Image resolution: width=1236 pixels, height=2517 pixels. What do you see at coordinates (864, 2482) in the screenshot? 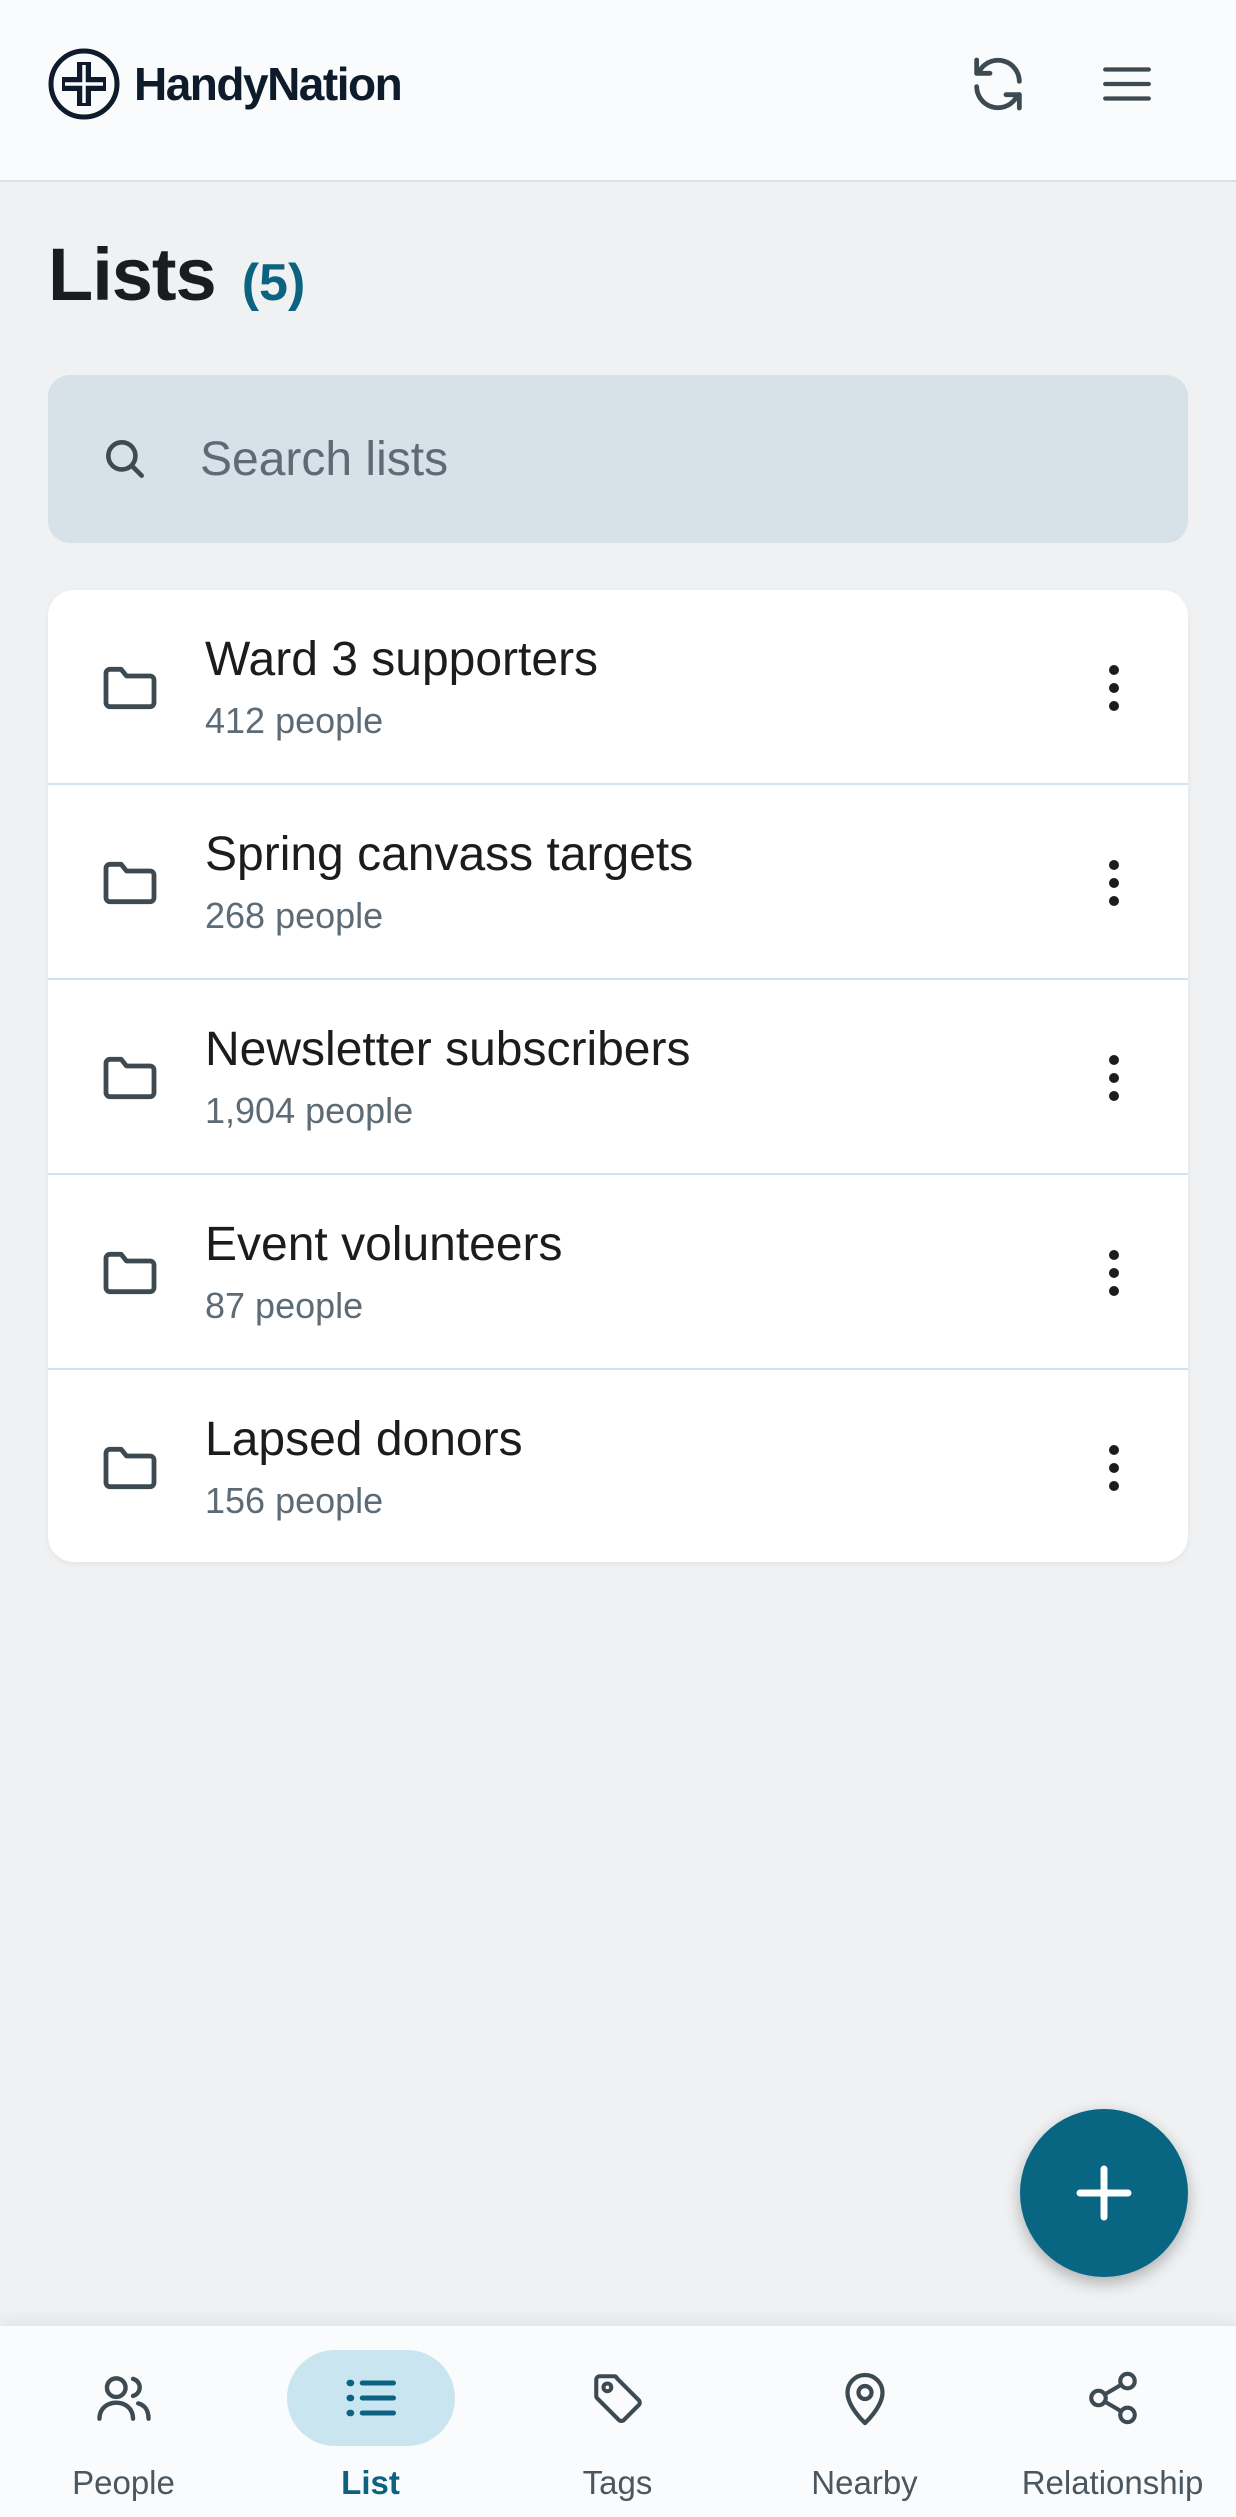
I see `nav-label: Nearby` at bounding box center [864, 2482].